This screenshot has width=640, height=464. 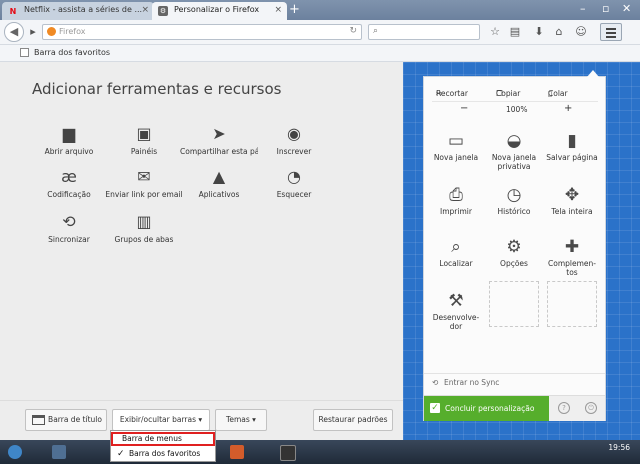 I want to click on downloads-icon: ⬇, so click(x=539, y=32).